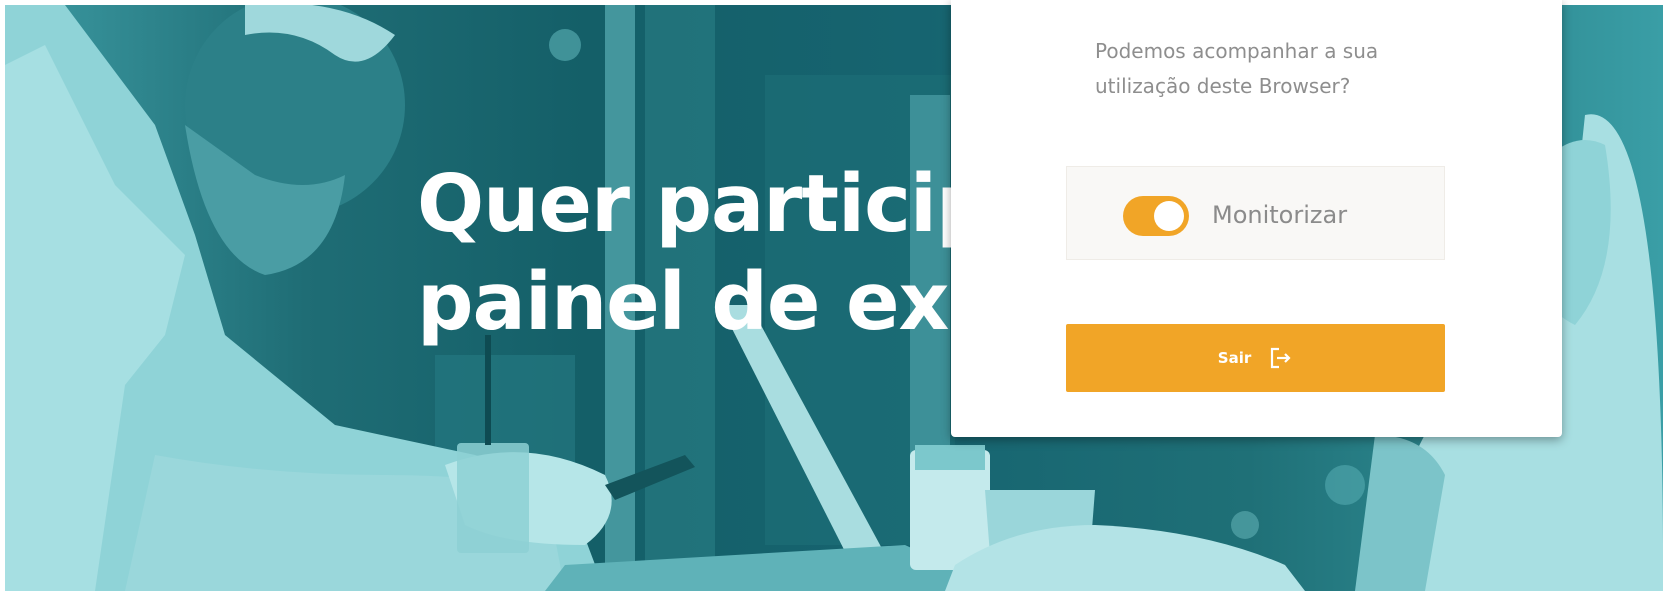 The image size is (1663, 595). Describe the element at coordinates (705, 204) in the screenshot. I see `hero-title-line-1: Quer particip` at that location.